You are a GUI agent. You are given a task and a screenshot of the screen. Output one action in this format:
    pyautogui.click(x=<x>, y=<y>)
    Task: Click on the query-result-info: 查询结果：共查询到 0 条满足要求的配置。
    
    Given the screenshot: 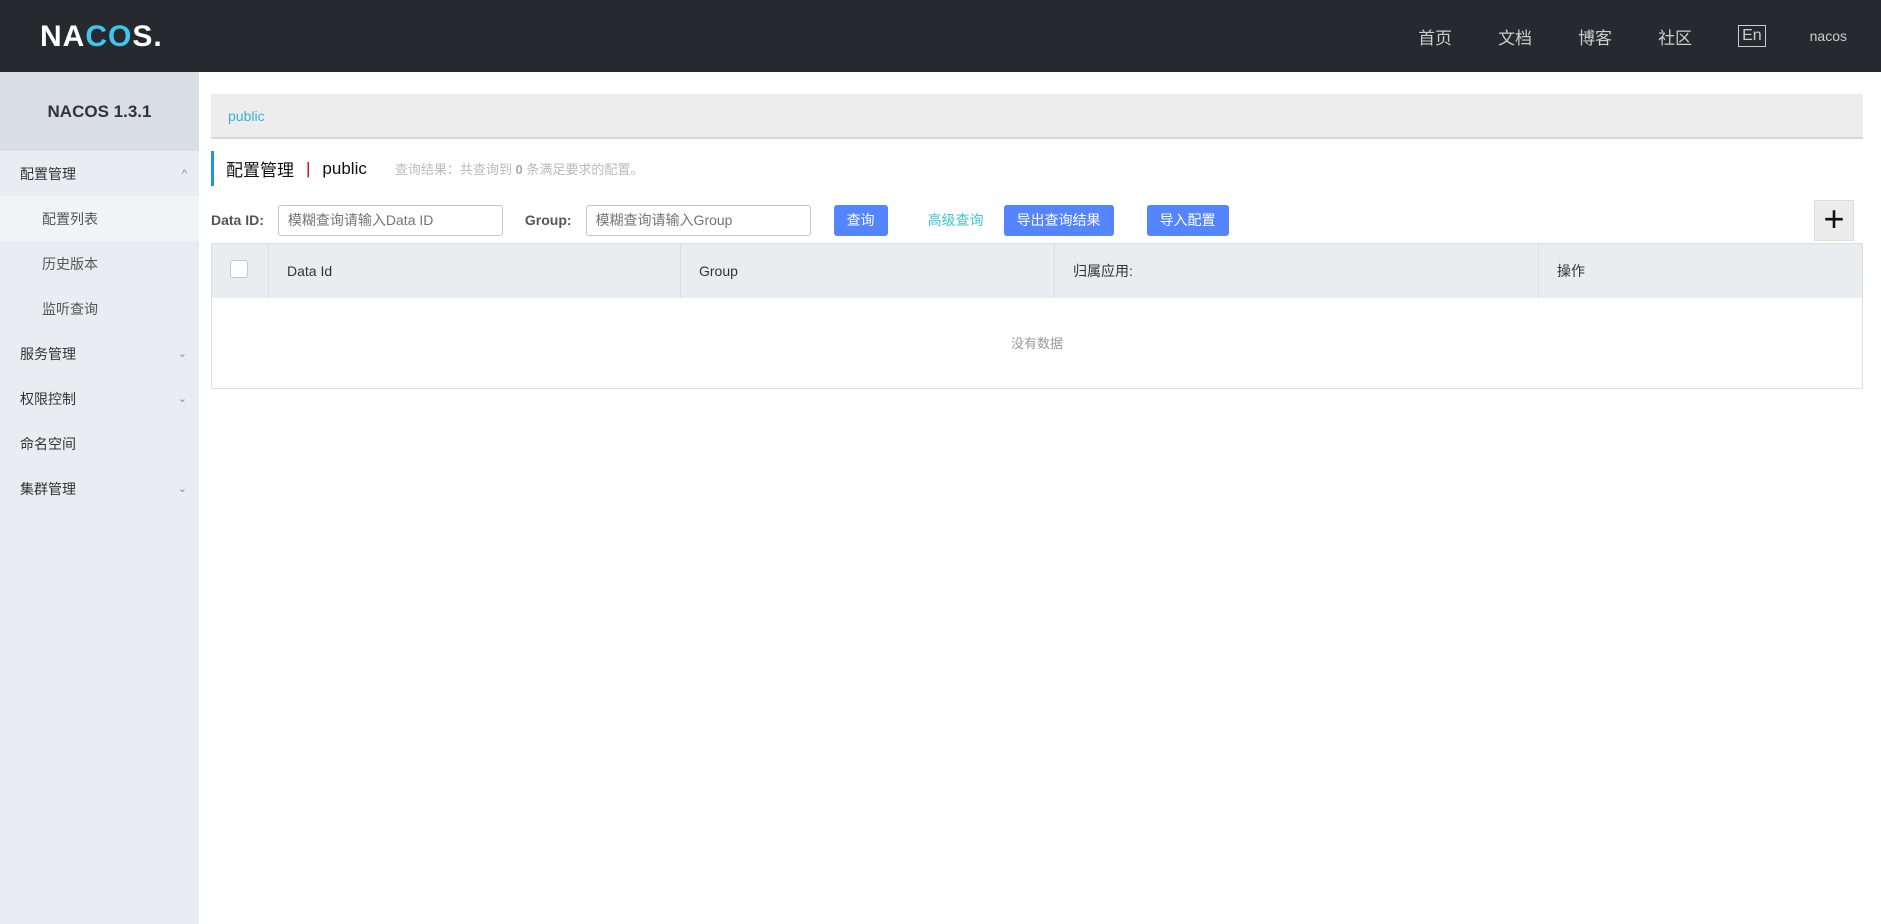 What is the action you would take?
    pyautogui.click(x=519, y=168)
    